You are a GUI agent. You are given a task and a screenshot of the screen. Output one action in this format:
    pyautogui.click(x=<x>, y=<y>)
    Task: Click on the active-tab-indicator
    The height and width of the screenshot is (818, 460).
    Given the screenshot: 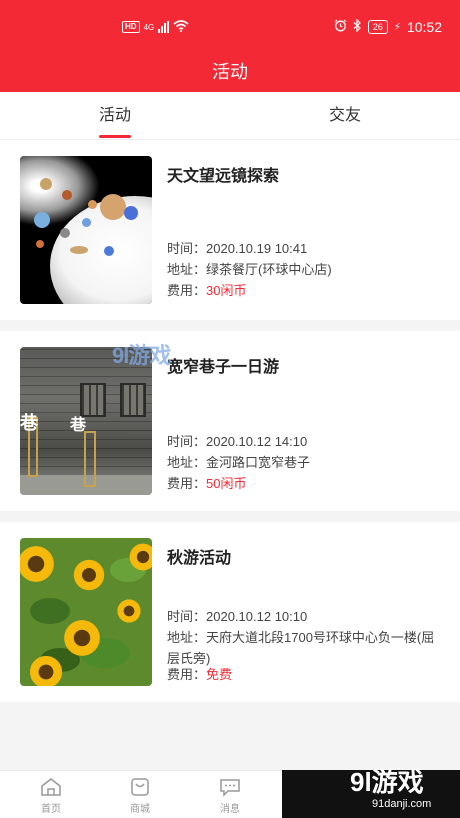 What is the action you would take?
    pyautogui.click(x=115, y=136)
    